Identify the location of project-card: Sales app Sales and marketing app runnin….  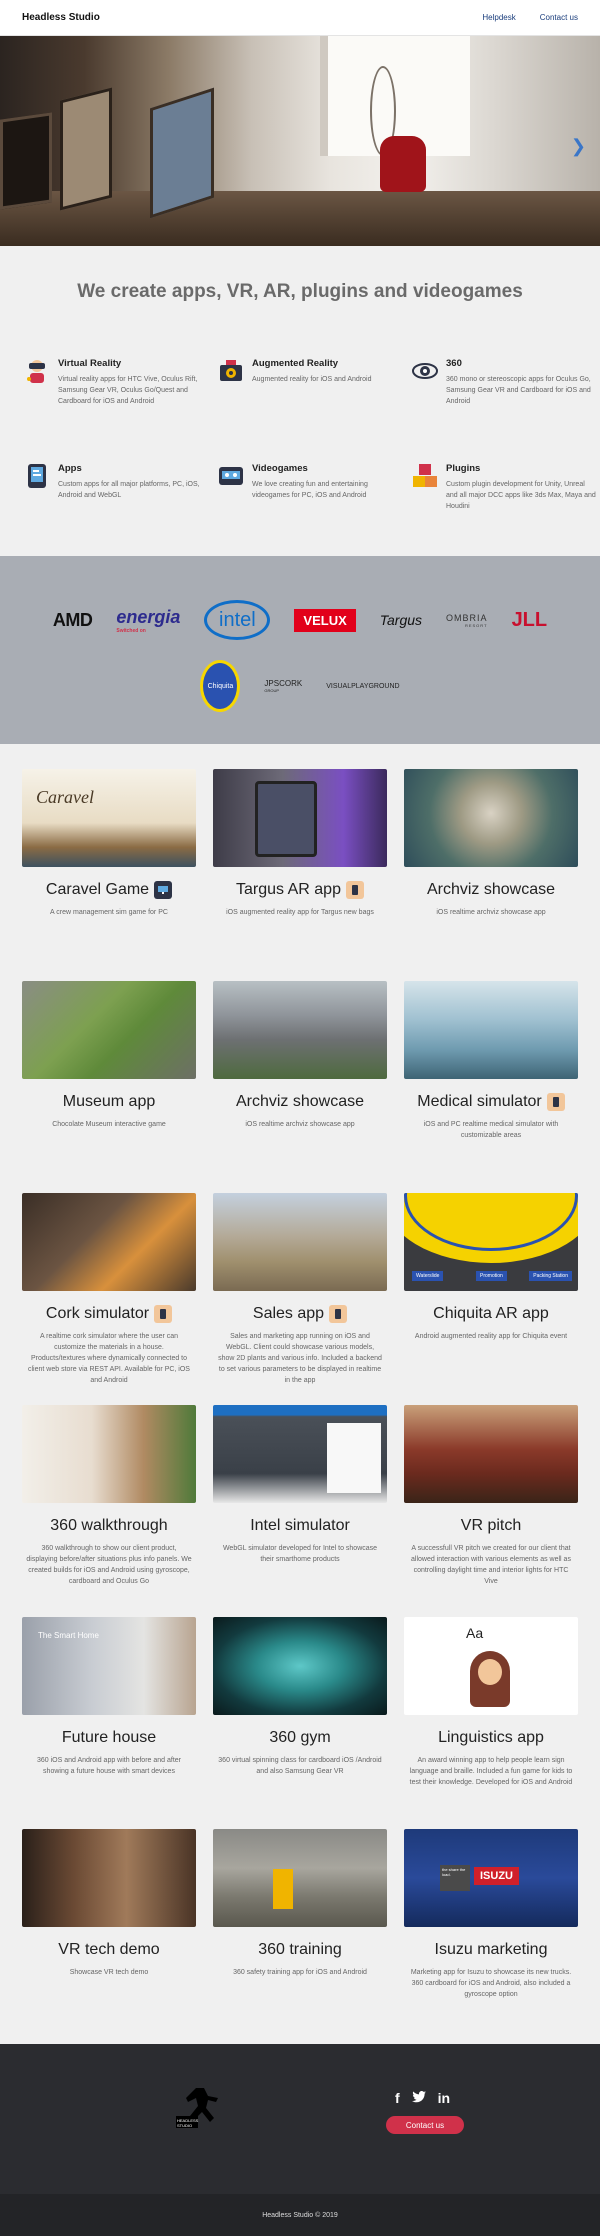
(300, 1299).